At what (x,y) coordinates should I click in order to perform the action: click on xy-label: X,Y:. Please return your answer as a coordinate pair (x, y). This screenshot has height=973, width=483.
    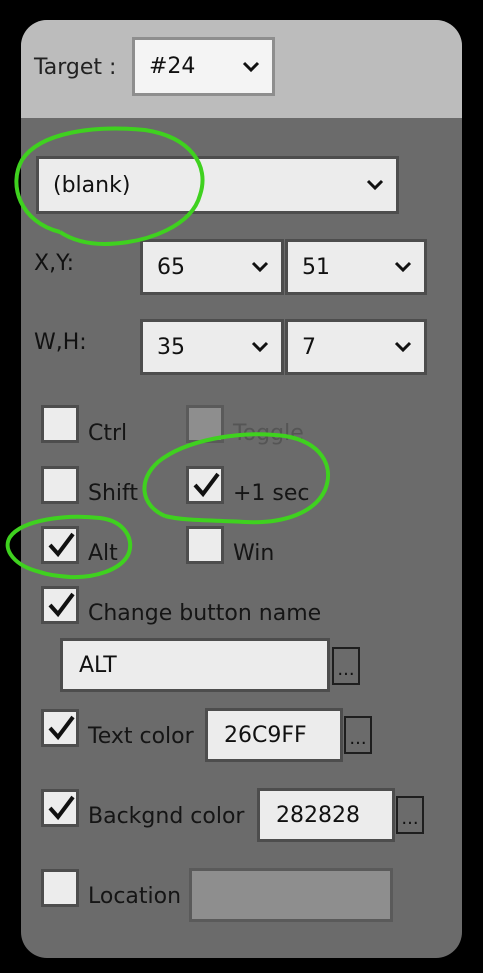
    Looking at the image, I should click on (54, 263).